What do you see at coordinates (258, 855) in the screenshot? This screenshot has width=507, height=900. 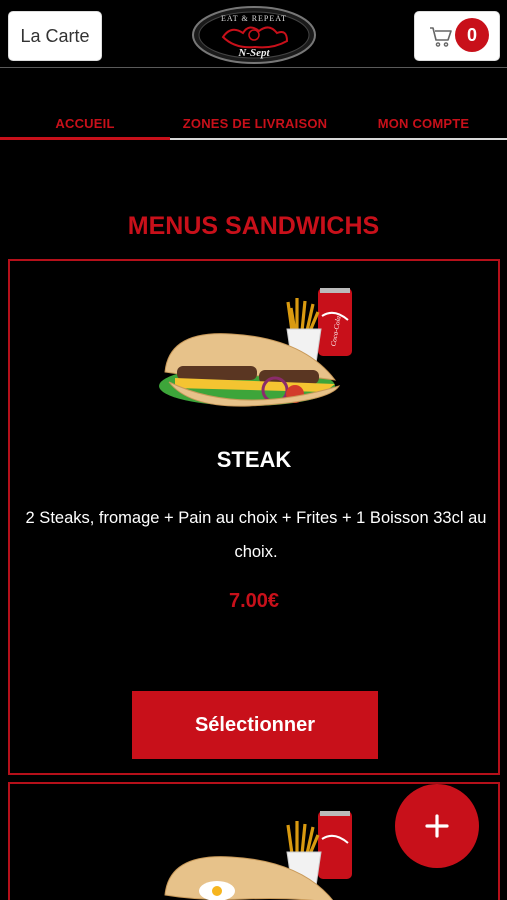 I see `sandwich-egg-fries-soda-image` at bounding box center [258, 855].